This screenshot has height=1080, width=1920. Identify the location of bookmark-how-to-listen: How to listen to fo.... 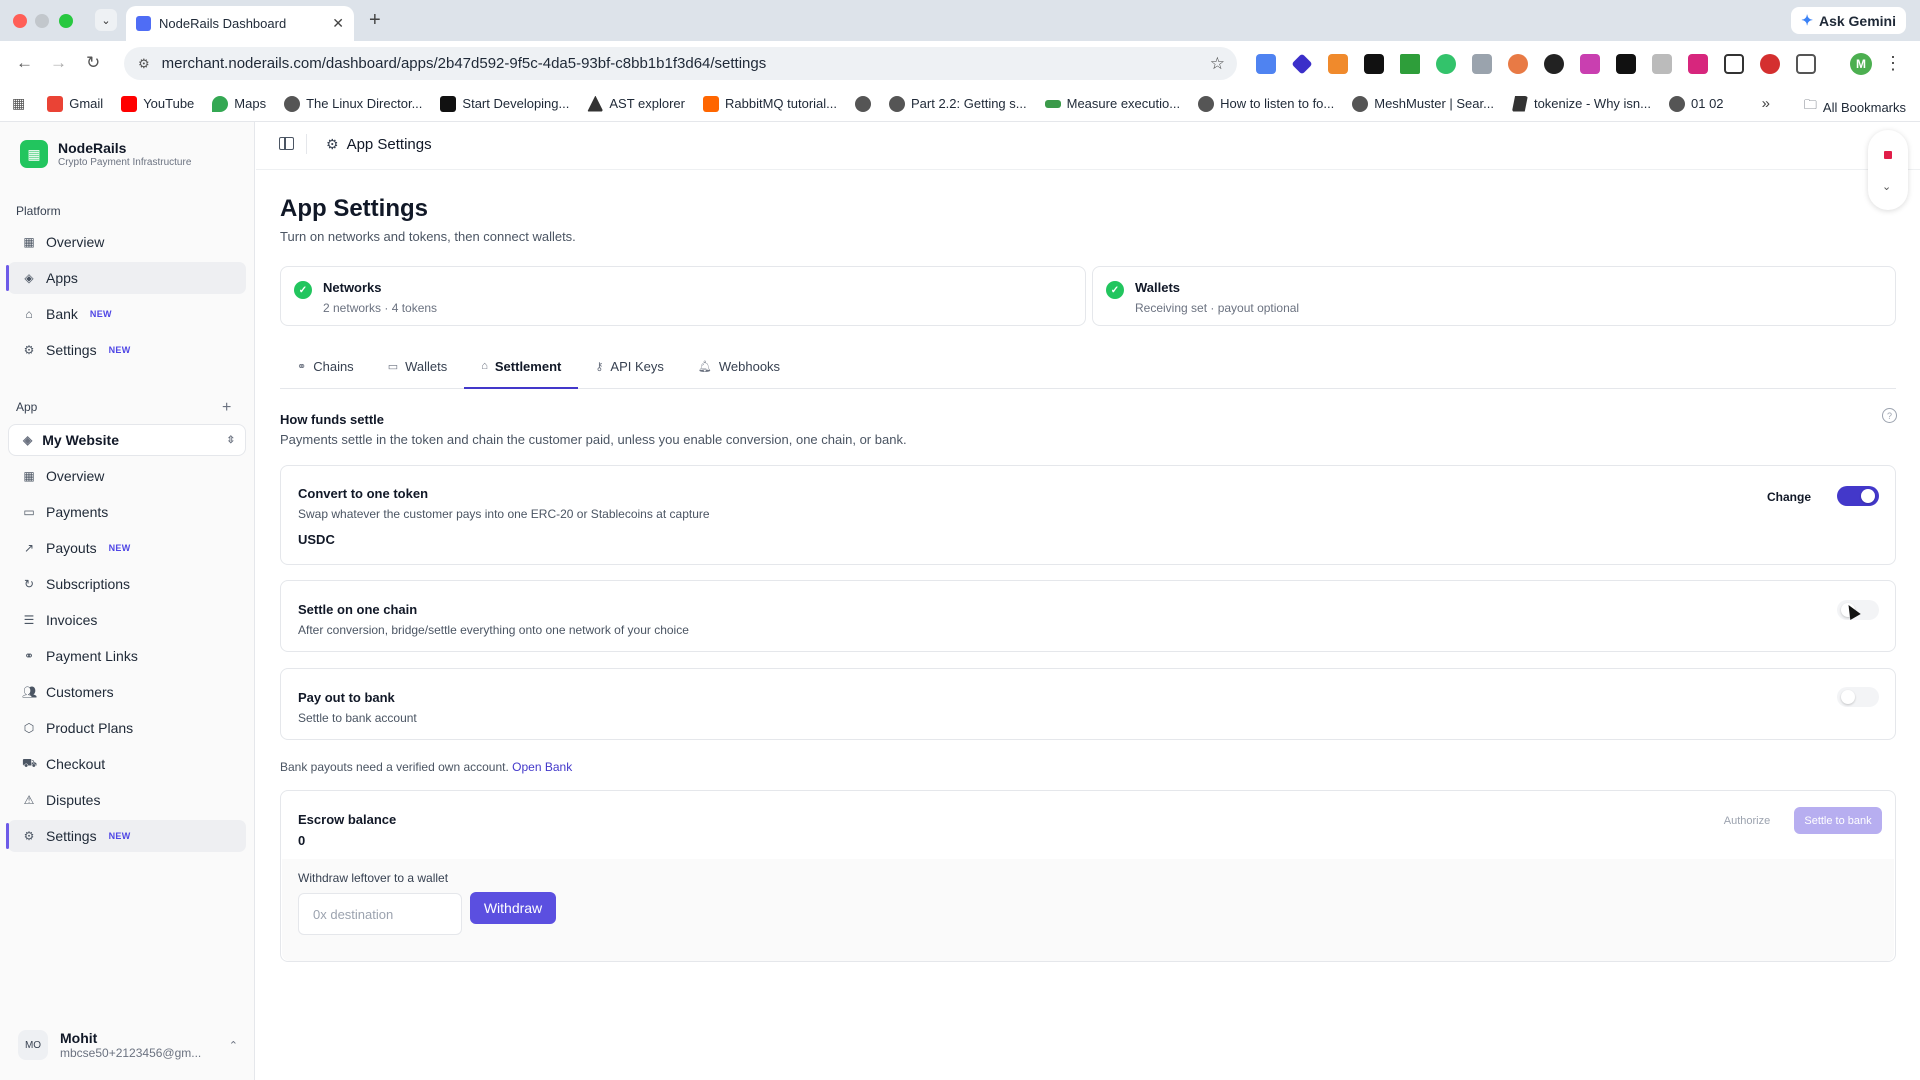
(1266, 103).